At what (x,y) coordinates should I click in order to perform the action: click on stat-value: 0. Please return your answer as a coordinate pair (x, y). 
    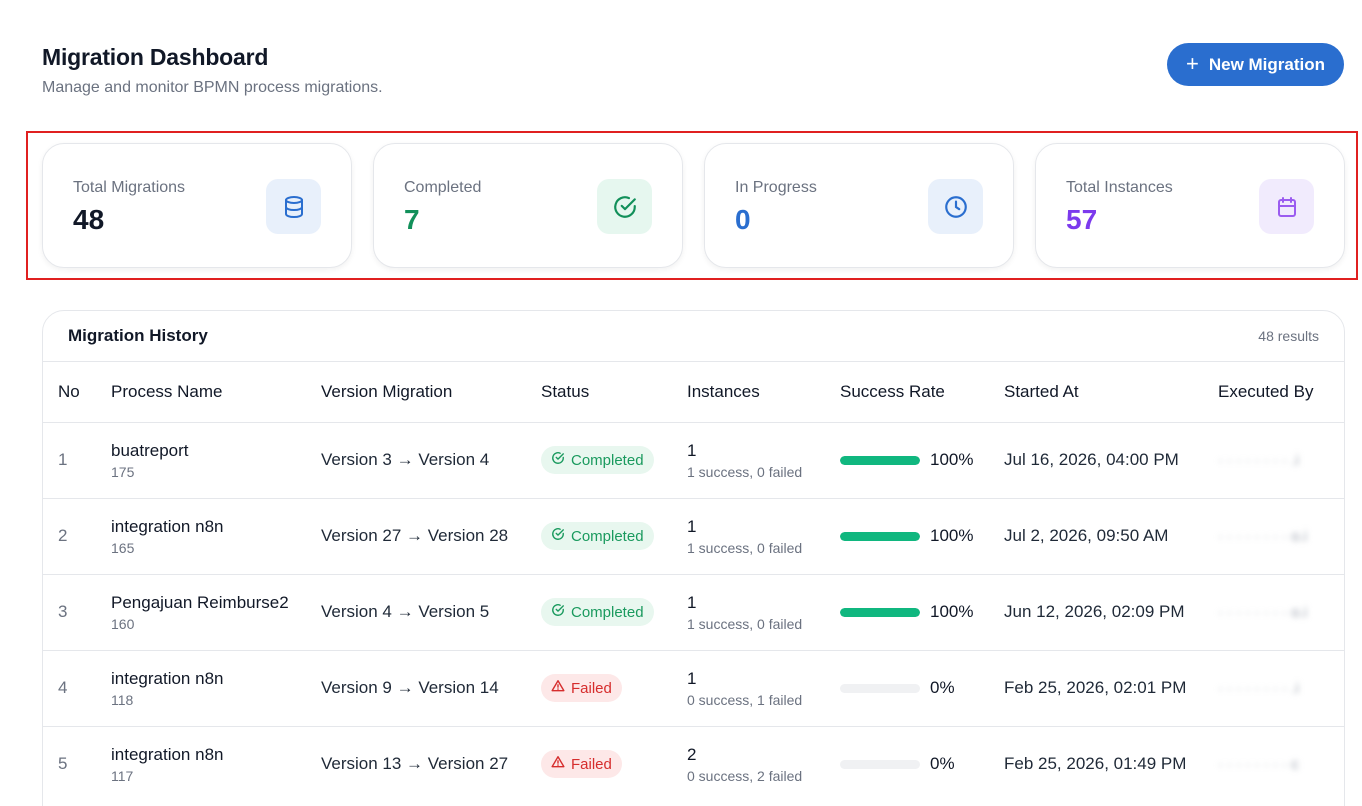
    Looking at the image, I should click on (743, 219).